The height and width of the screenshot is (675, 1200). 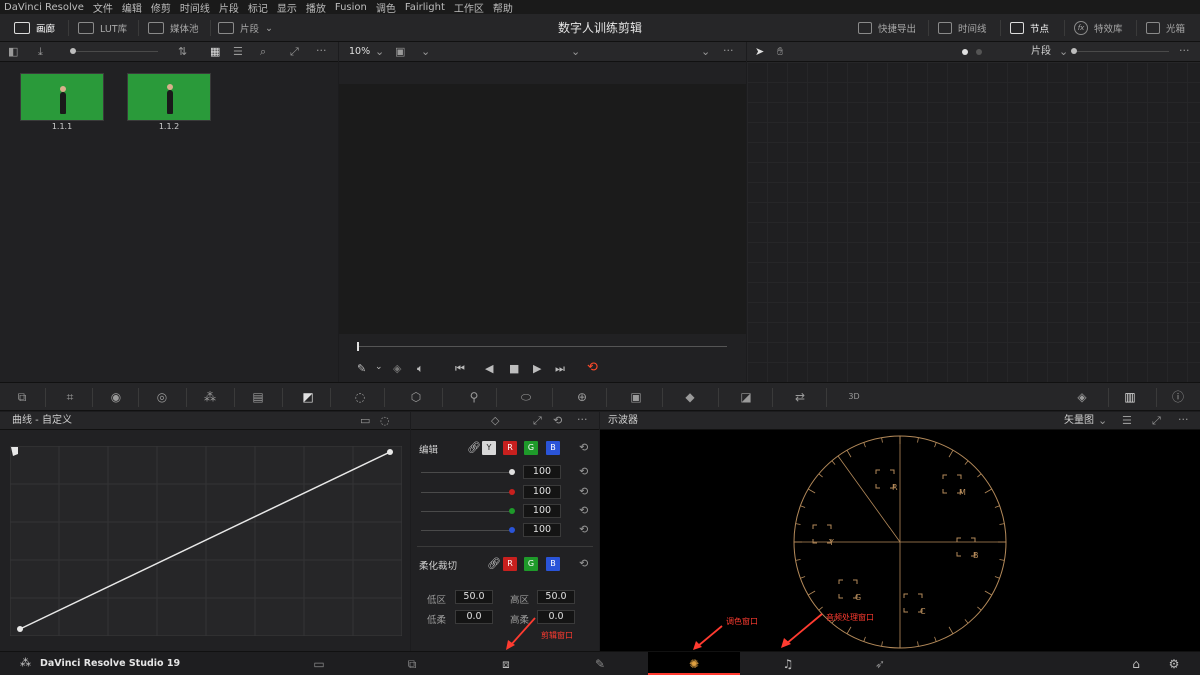 What do you see at coordinates (512, 511) in the screenshot?
I see `intensity-slider-g` at bounding box center [512, 511].